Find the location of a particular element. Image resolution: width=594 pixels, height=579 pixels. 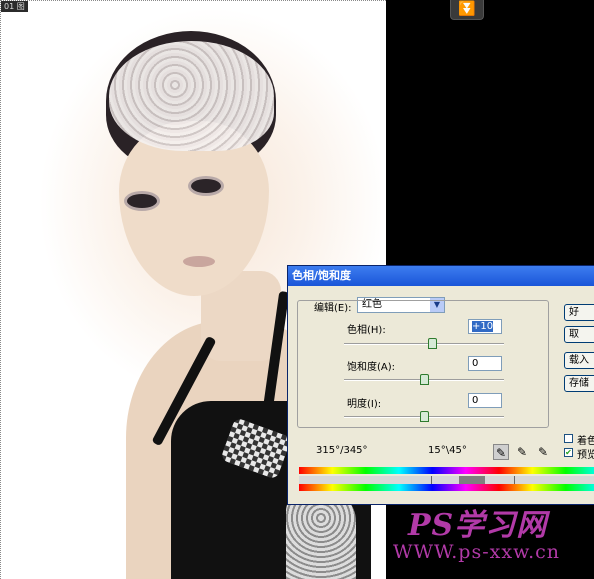

watermark-url: WWW.ps-xxw.cn is located at coordinates (476, 552).